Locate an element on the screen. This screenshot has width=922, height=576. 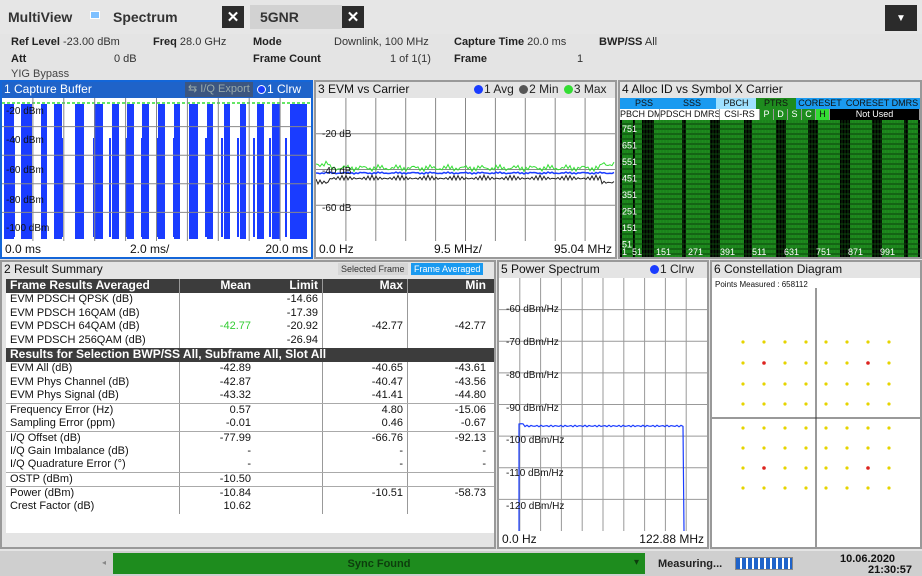
table-cell: -10.51 is located at coordinates (365, 493).